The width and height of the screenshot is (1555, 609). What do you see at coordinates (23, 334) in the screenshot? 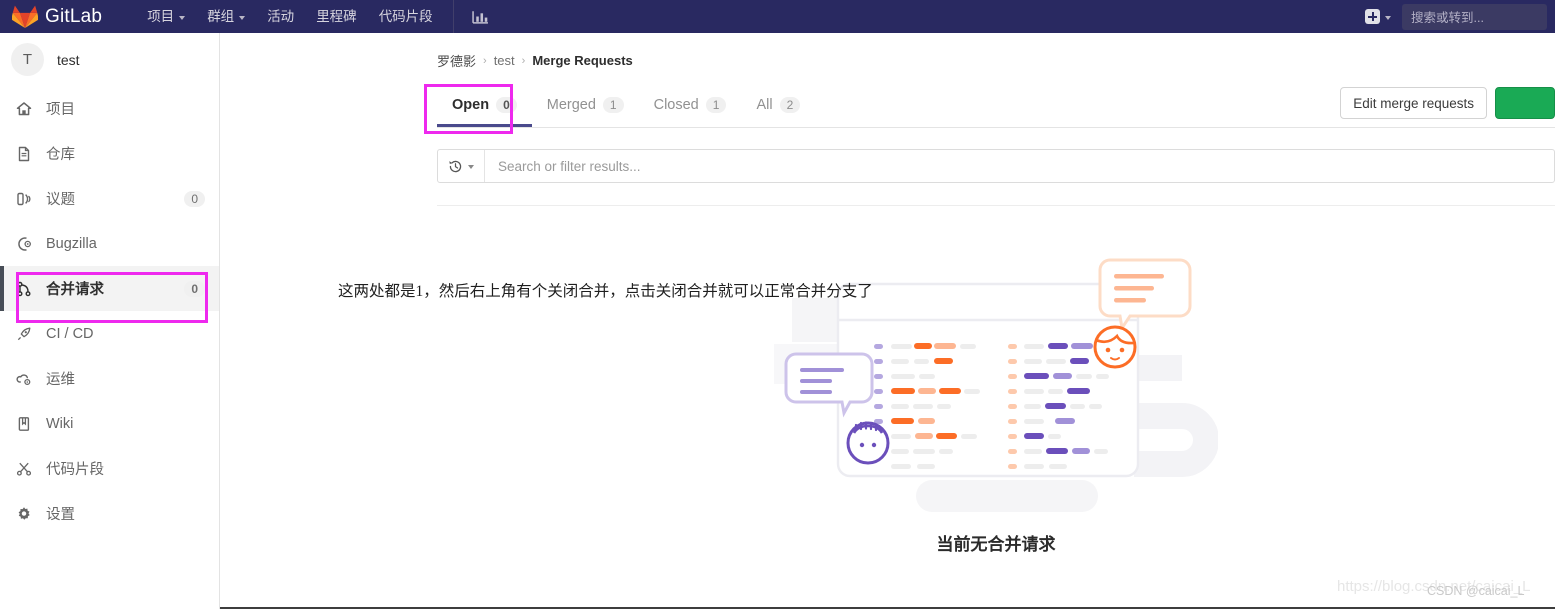
I see `rocket-icon` at bounding box center [23, 334].